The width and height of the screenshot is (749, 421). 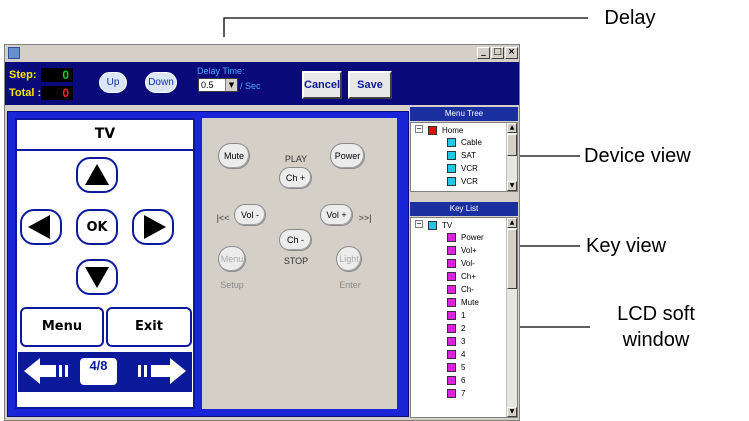 I want to click on menu-key: Menu, so click(x=232, y=259).